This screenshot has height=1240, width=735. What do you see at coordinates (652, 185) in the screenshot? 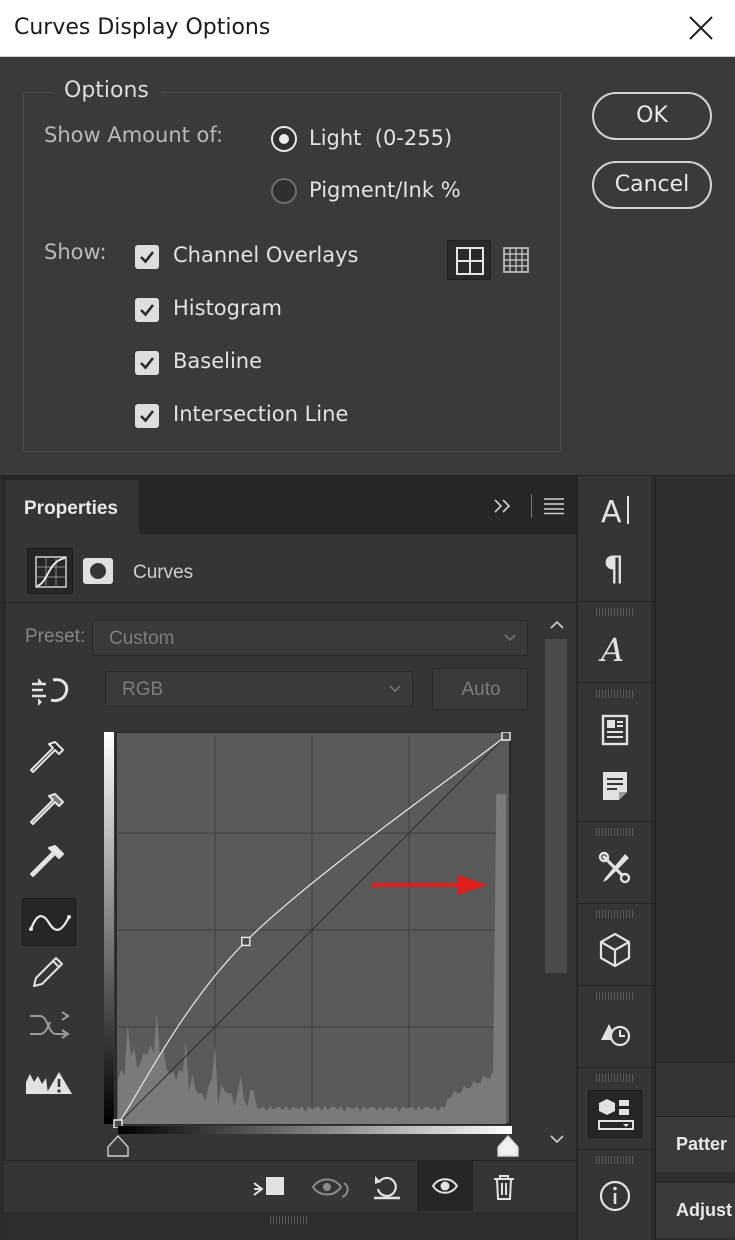
I see `cancel-button: Cancel` at bounding box center [652, 185].